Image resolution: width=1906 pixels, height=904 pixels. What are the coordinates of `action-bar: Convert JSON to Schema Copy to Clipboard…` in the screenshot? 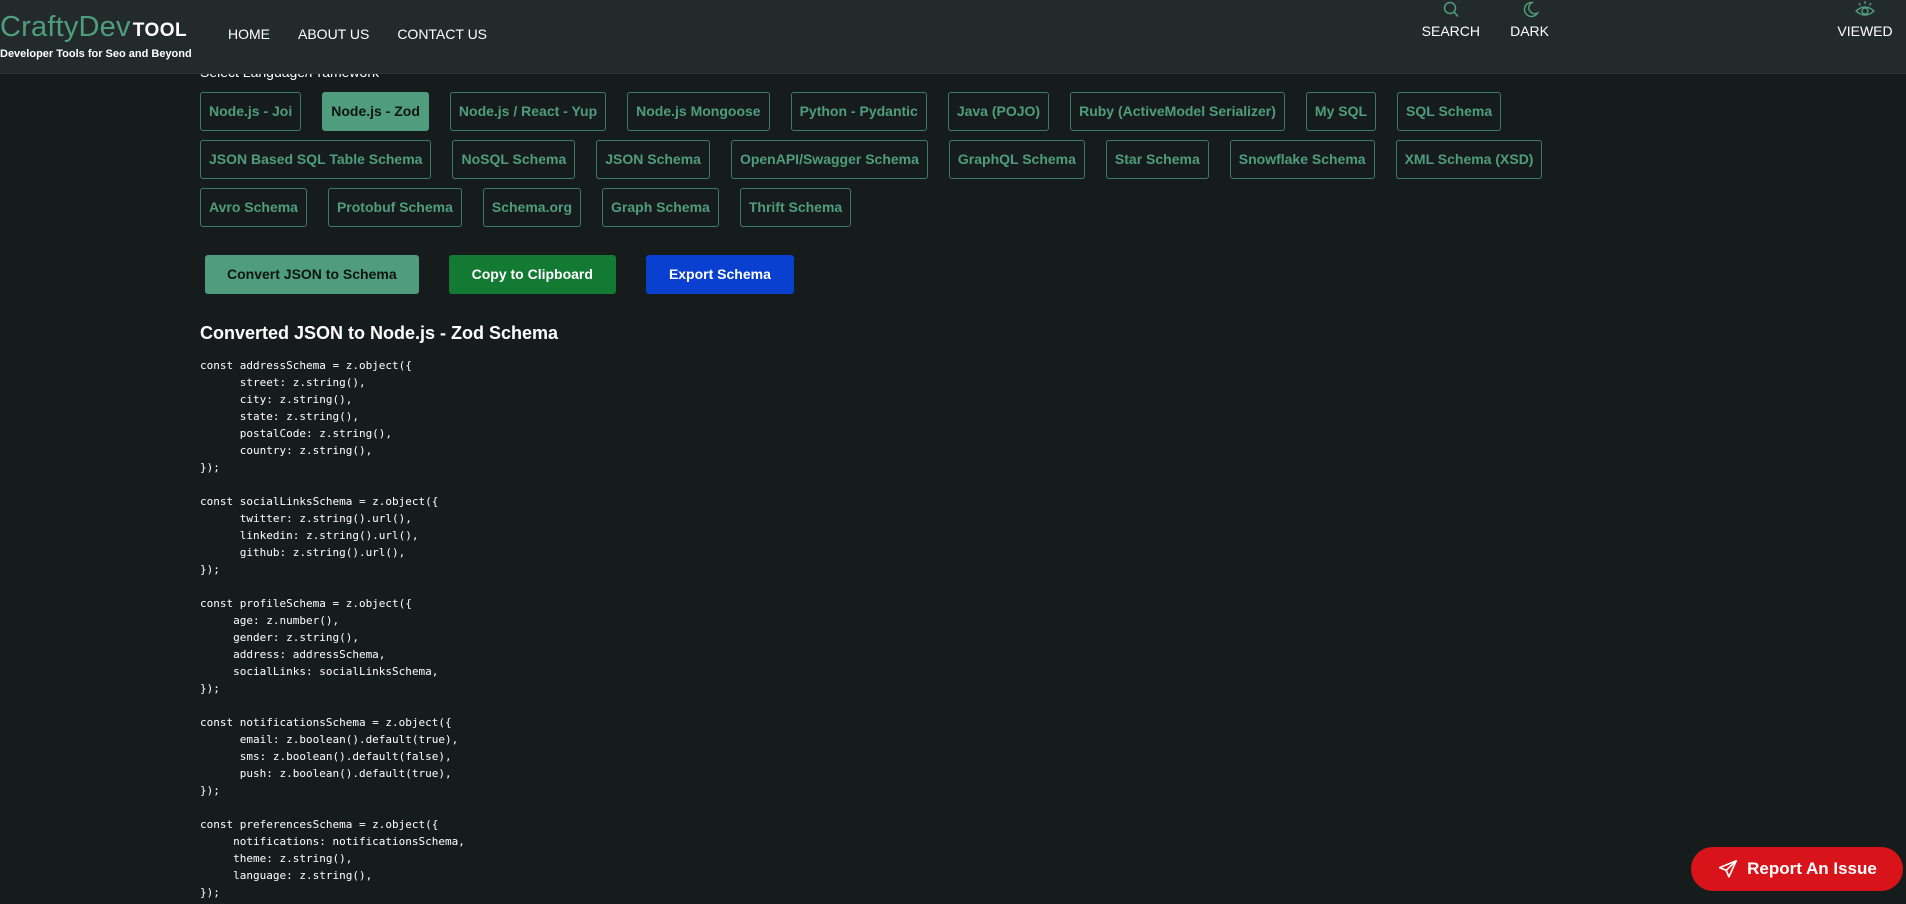 It's located at (514, 274).